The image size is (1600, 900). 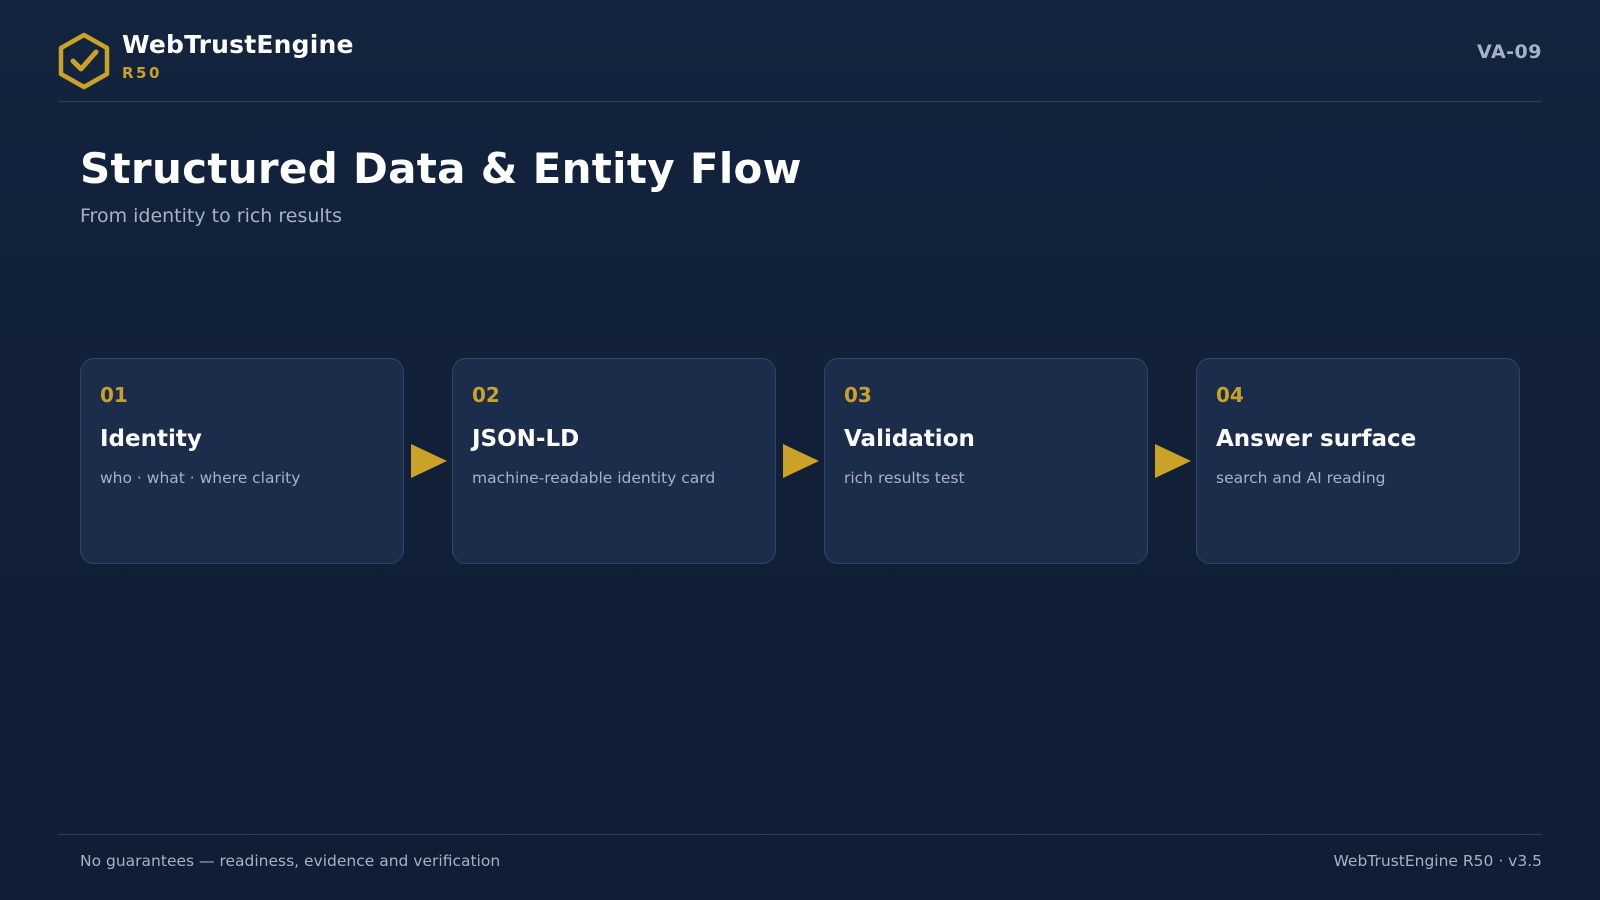 What do you see at coordinates (1230, 395) in the screenshot?
I see `step-number: 04` at bounding box center [1230, 395].